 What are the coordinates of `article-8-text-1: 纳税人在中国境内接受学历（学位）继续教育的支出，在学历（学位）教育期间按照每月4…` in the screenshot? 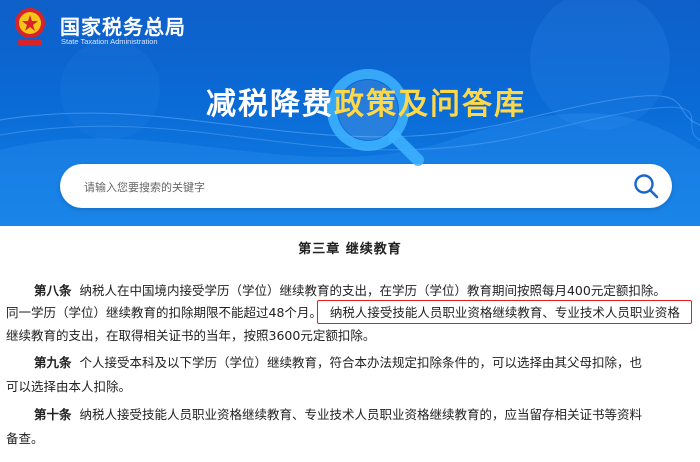 It's located at (372, 290).